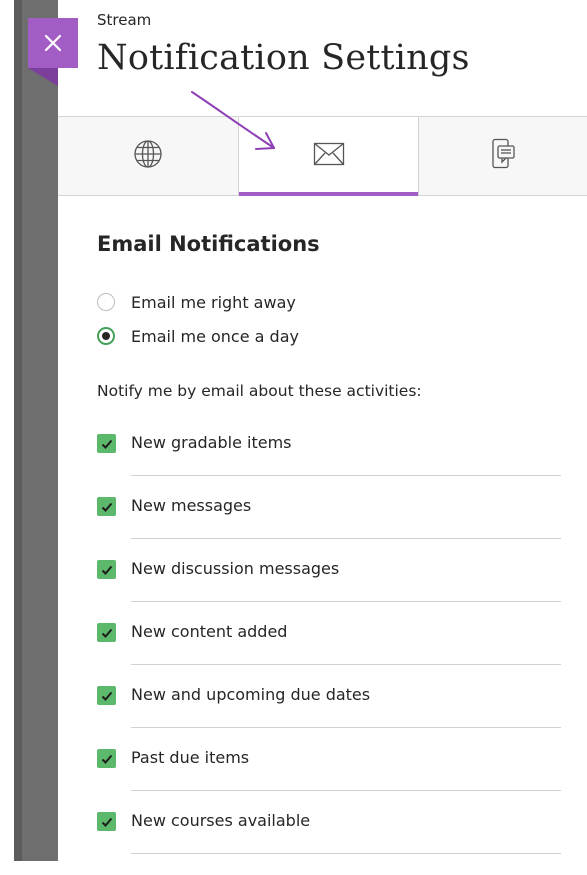  I want to click on checkbox-row: New content added, so click(329, 654).